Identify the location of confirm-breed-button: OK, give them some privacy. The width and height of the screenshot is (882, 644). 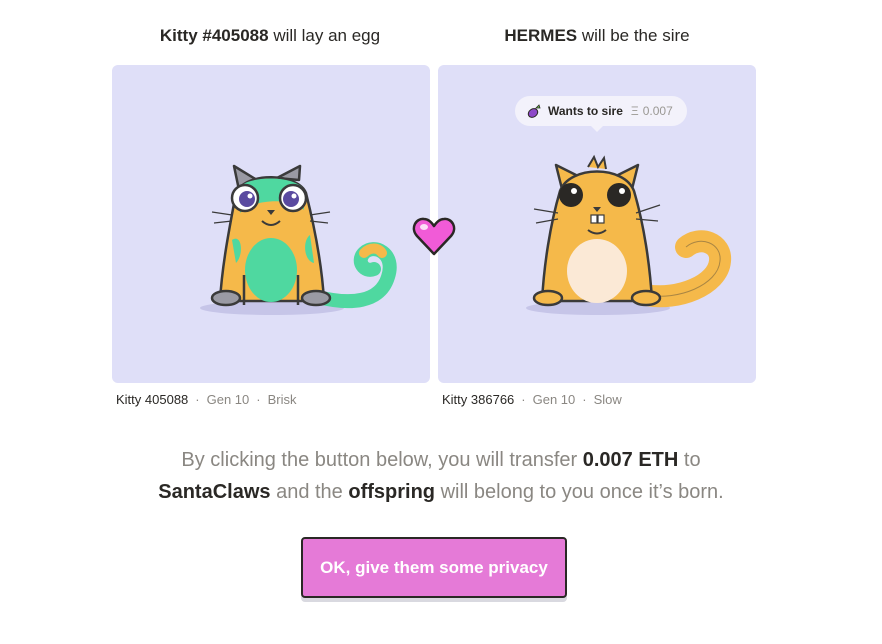
(434, 567).